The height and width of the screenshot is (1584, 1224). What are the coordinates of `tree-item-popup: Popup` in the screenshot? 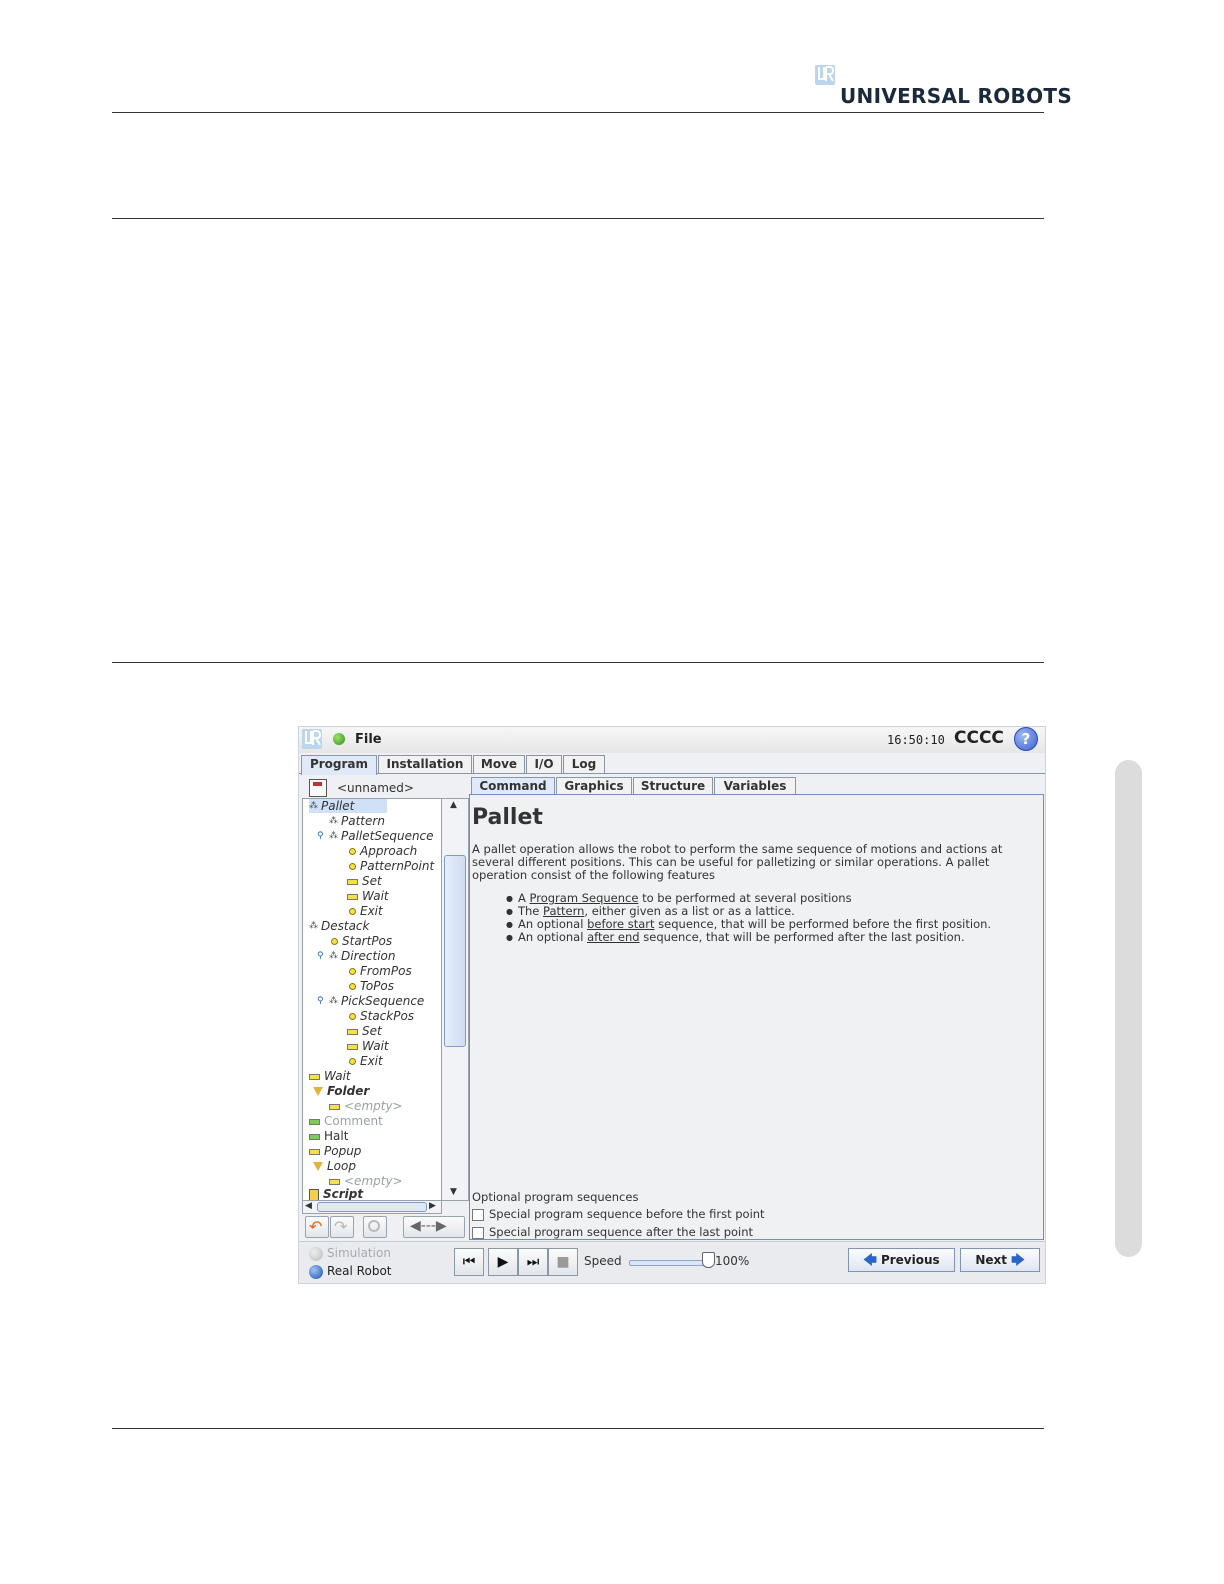 It's located at (335, 1151).